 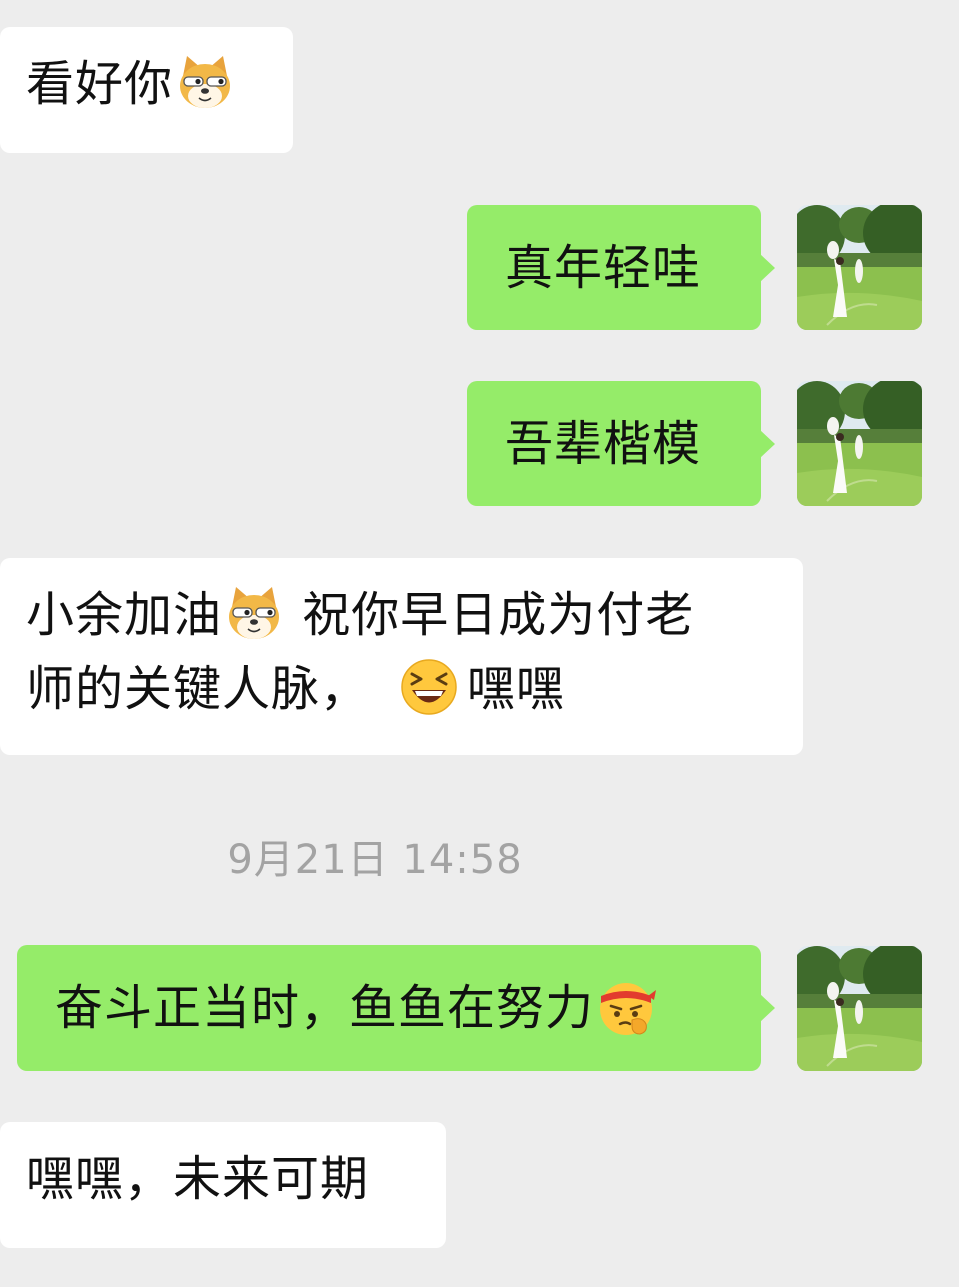 I want to click on incoming-message: 看好你, so click(x=146, y=90).